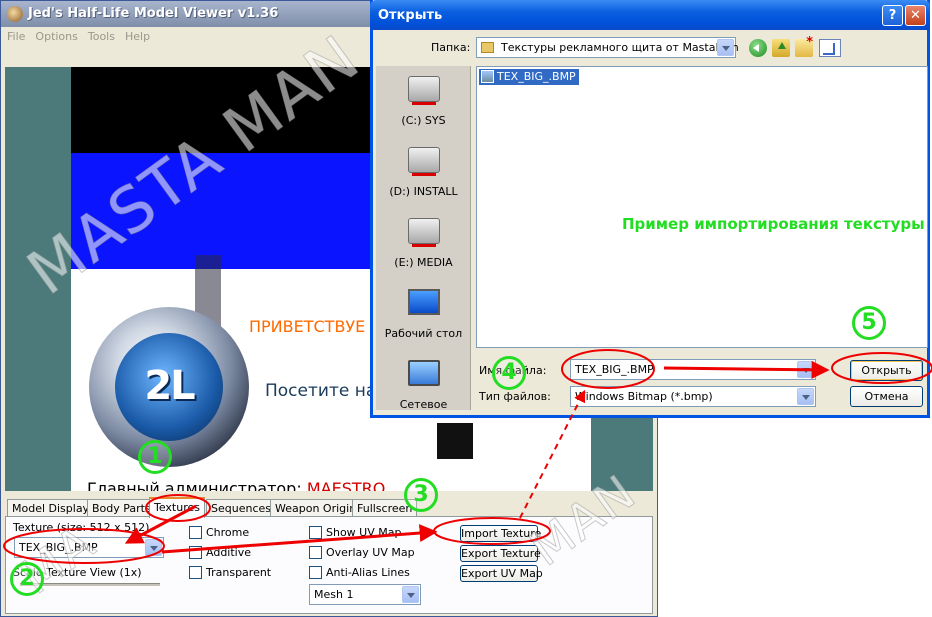 The width and height of the screenshot is (932, 617). Describe the element at coordinates (536, 76) in the screenshot. I see `file-name: TEX_BIG_.BMP` at that location.